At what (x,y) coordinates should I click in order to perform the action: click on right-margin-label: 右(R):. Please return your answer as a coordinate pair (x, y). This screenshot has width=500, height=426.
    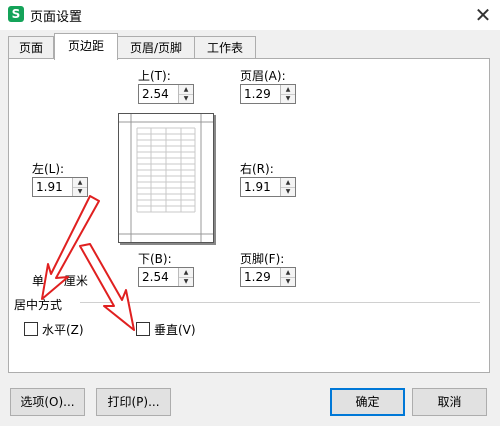
    Looking at the image, I should click on (257, 169).